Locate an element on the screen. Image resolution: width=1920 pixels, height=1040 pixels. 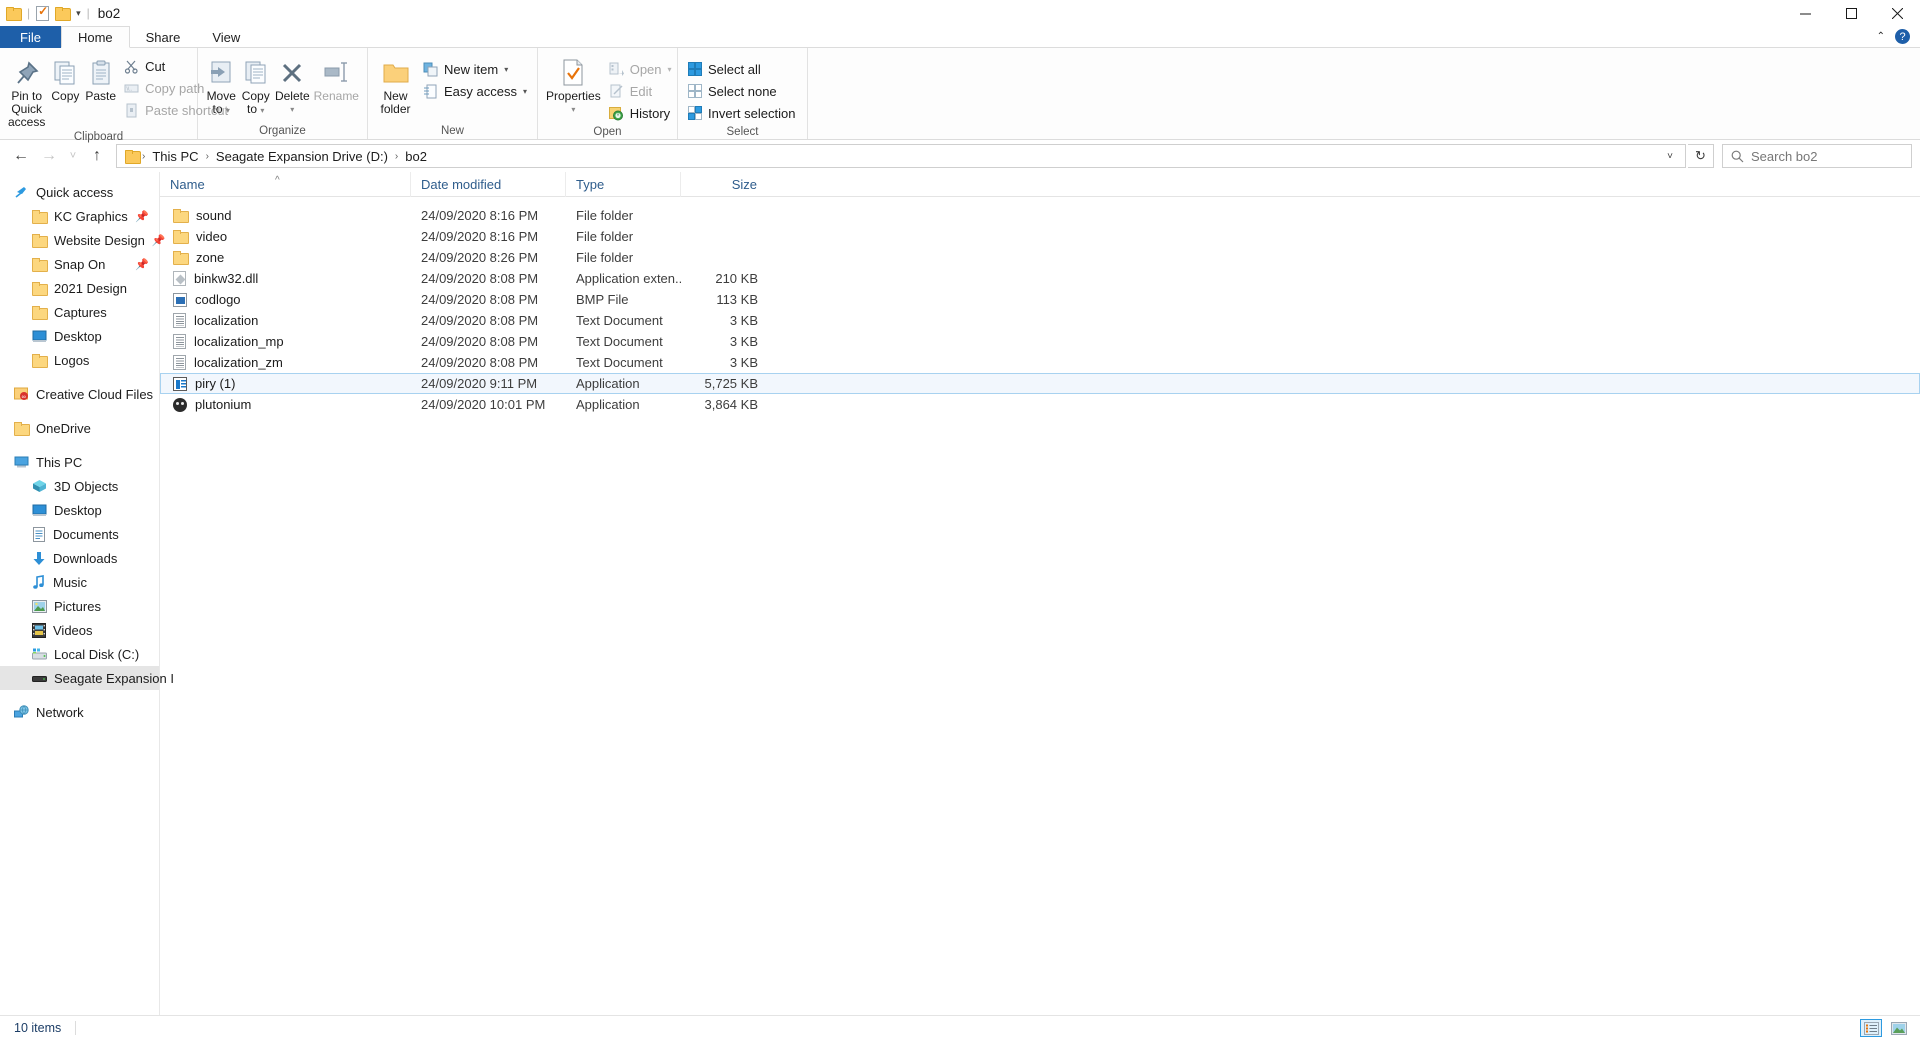
collapse-ribbon-chevron-up-icon: ⌃ is located at coordinates (1881, 36).